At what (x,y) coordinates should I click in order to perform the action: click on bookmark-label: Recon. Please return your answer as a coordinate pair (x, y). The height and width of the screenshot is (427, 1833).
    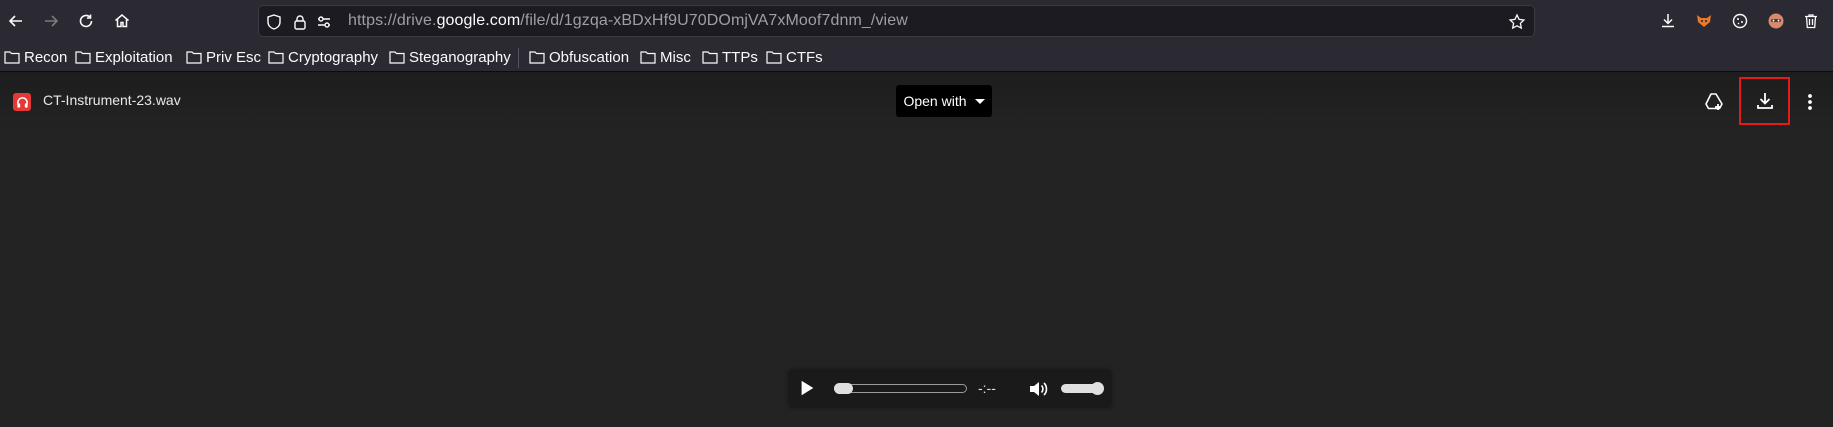
    Looking at the image, I should click on (46, 57).